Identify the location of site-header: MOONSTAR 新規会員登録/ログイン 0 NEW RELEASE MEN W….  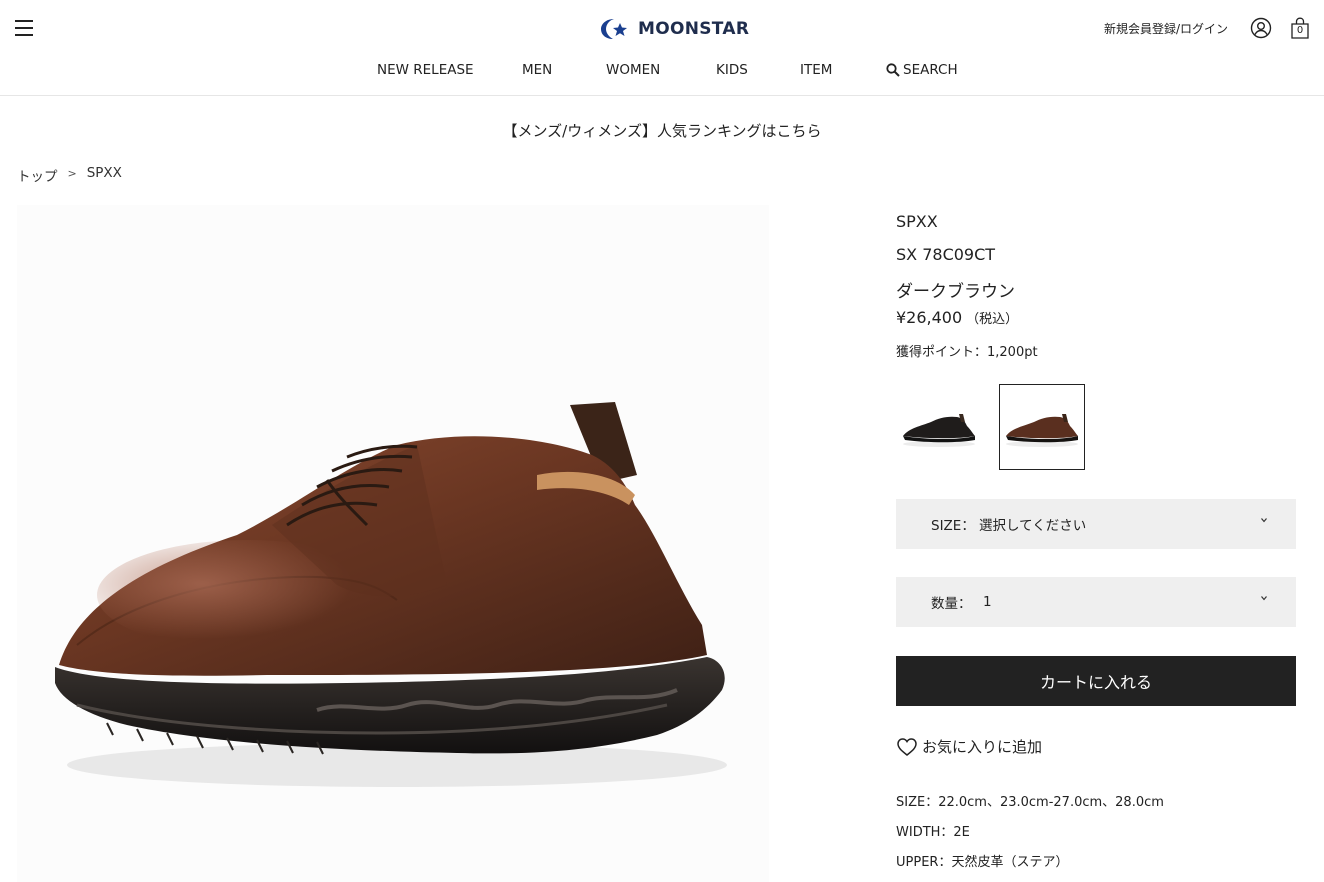
(662, 48).